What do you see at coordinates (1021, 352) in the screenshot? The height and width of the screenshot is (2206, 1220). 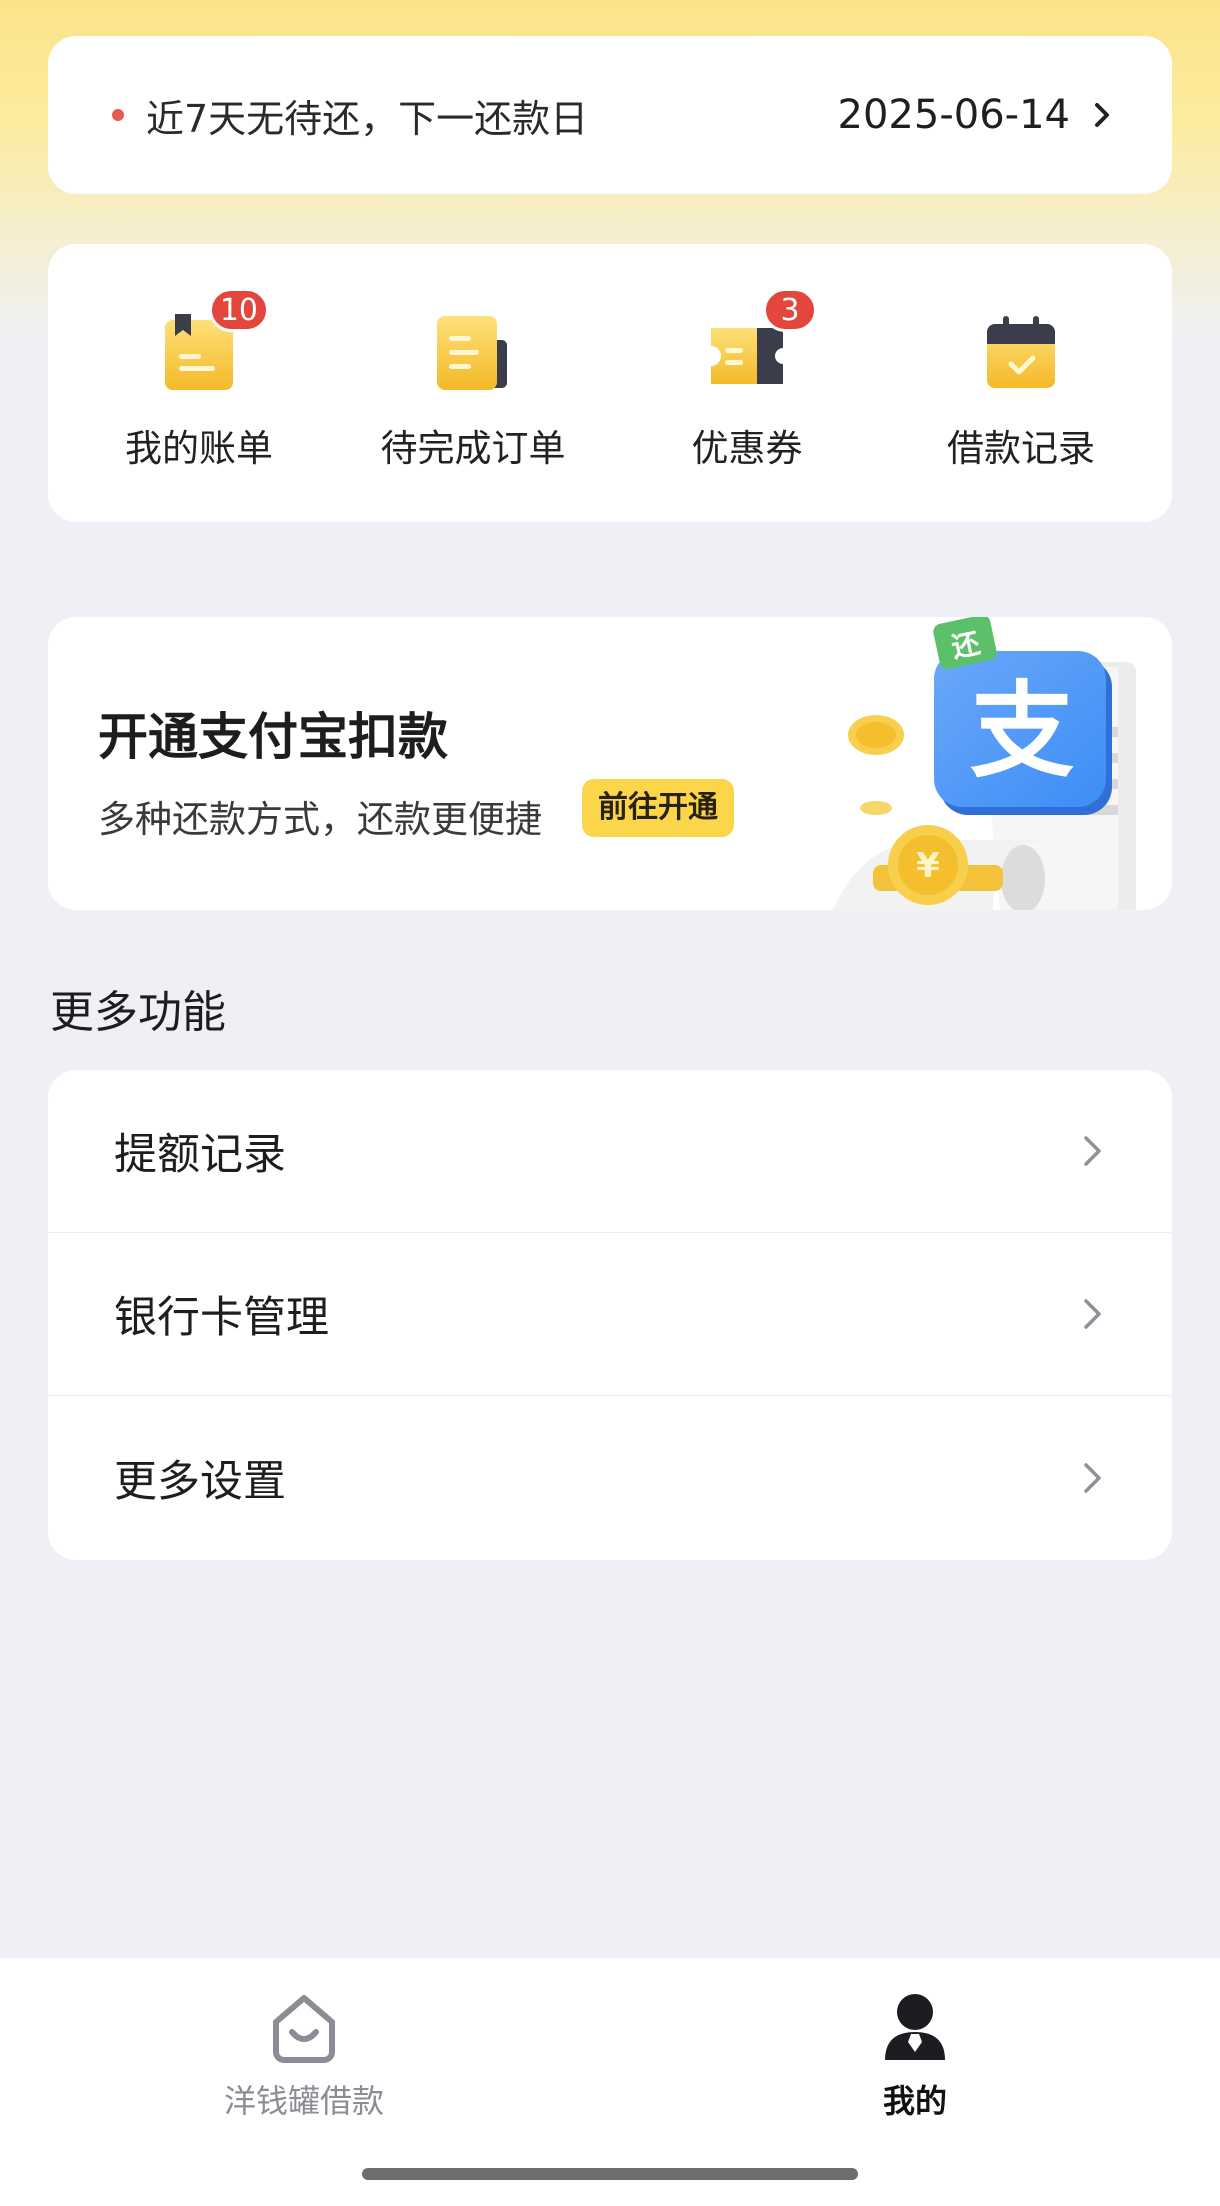 I see `calendar-icon` at bounding box center [1021, 352].